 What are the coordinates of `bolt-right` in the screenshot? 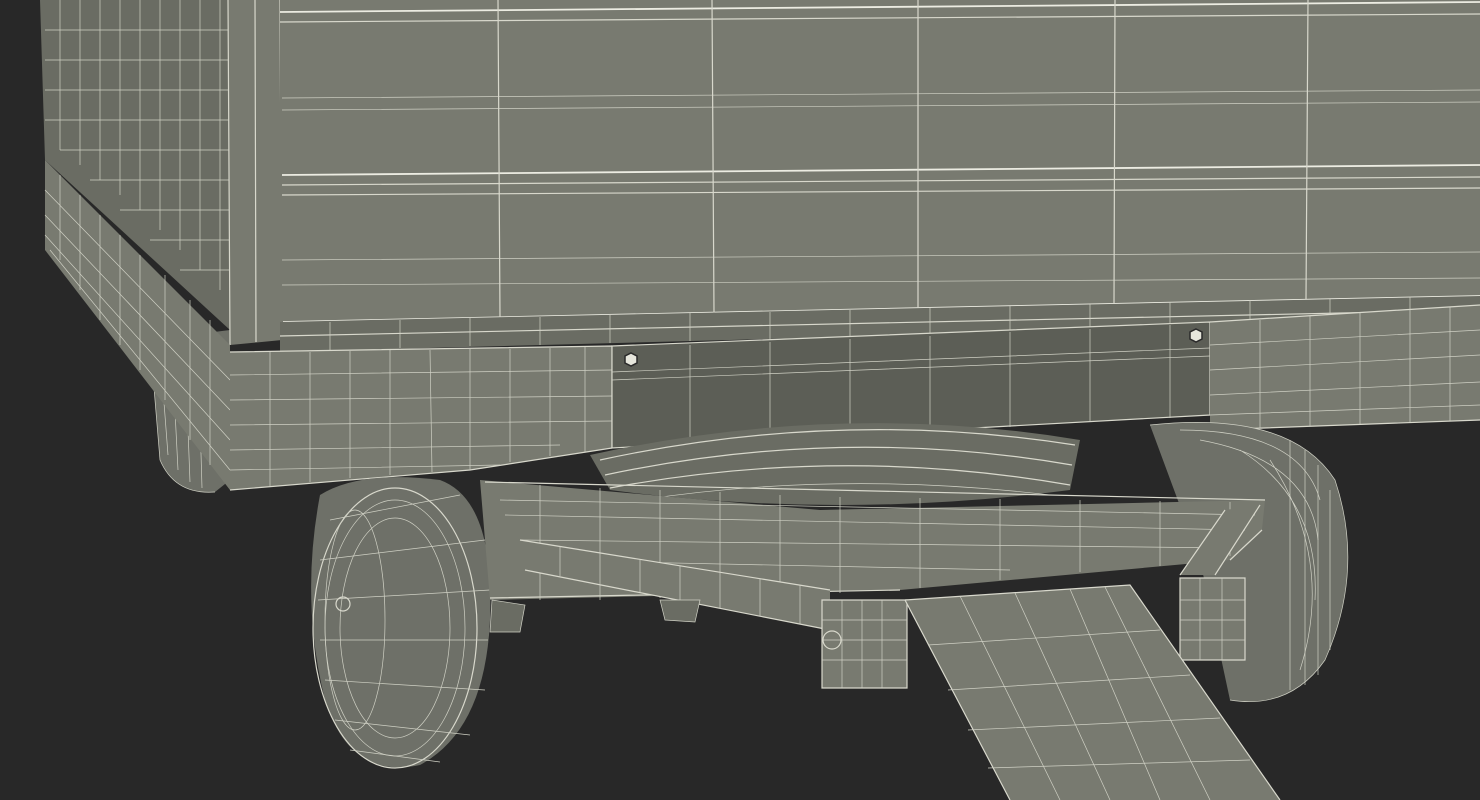 It's located at (1196, 335).